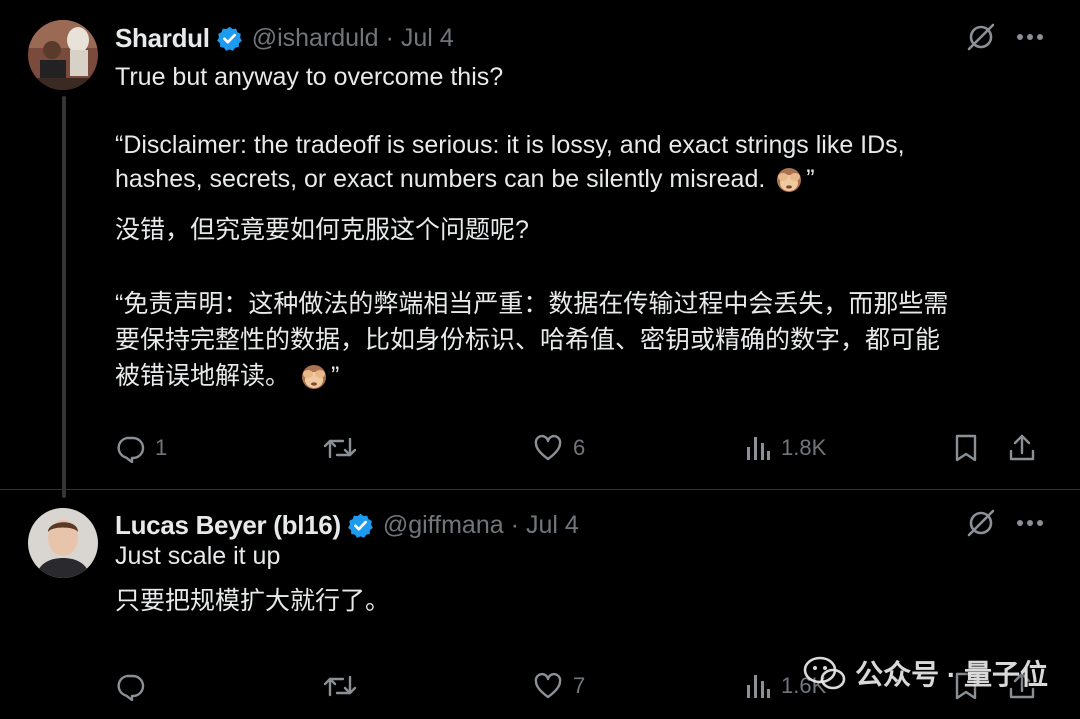  I want to click on view-count: 1.8K, so click(804, 447).